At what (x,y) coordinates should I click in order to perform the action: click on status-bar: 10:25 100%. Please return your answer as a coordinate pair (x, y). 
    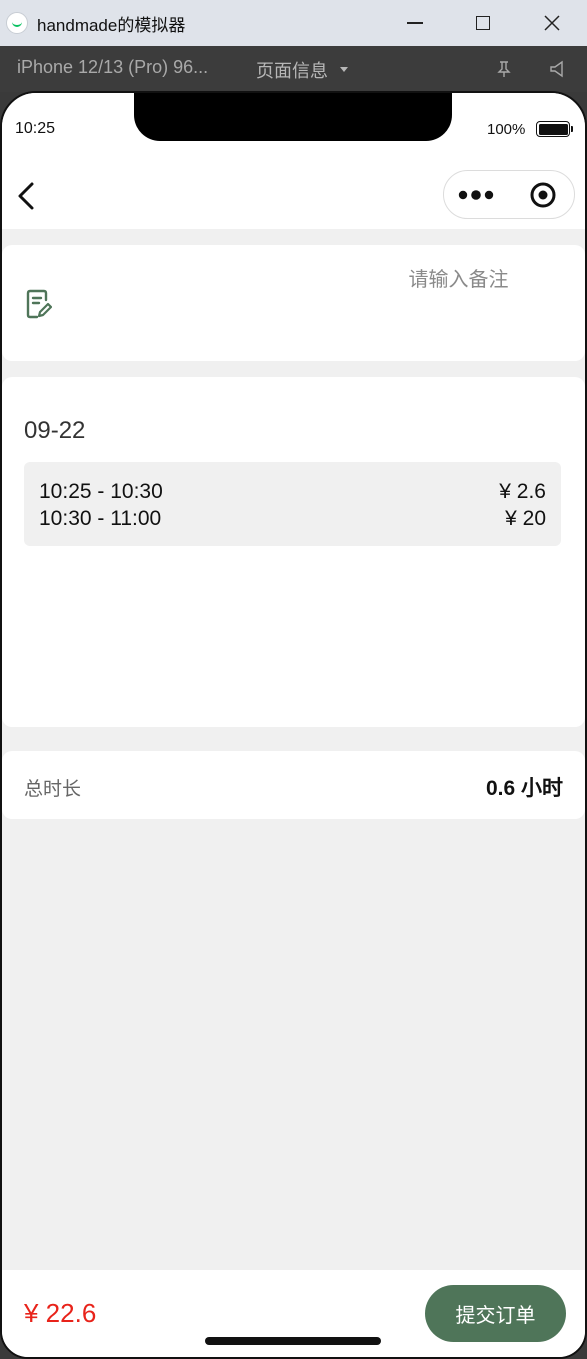
    Looking at the image, I should click on (293, 128).